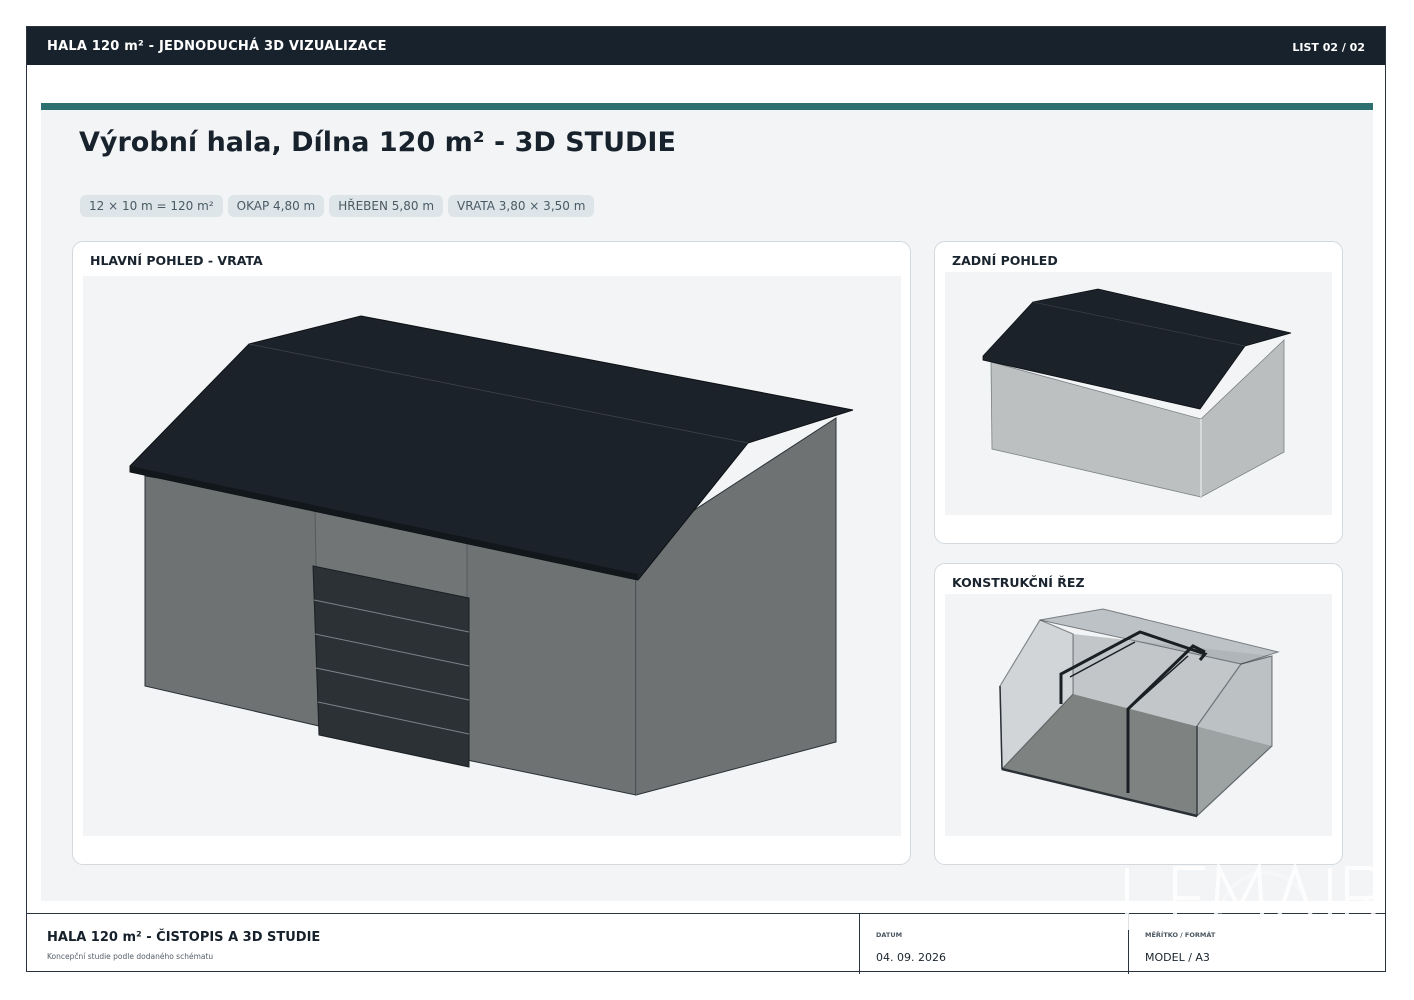  I want to click on date-cell: DATUM 04. 09. 2026, so click(994, 944).